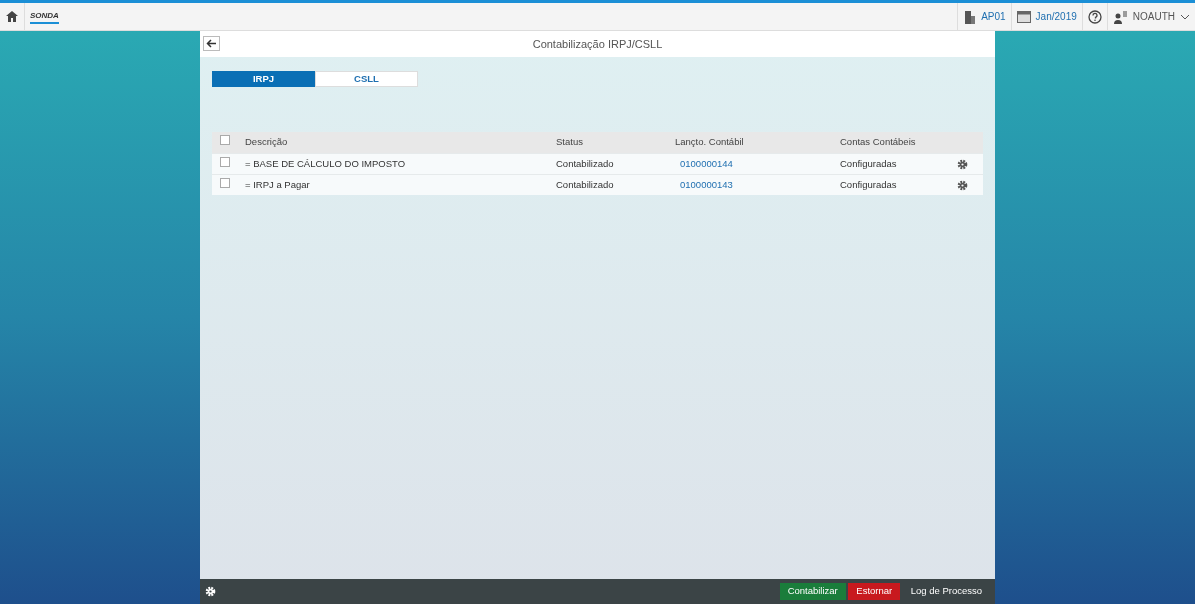  What do you see at coordinates (277, 184) in the screenshot?
I see `table-cell: = IRPJ a Pagar` at bounding box center [277, 184].